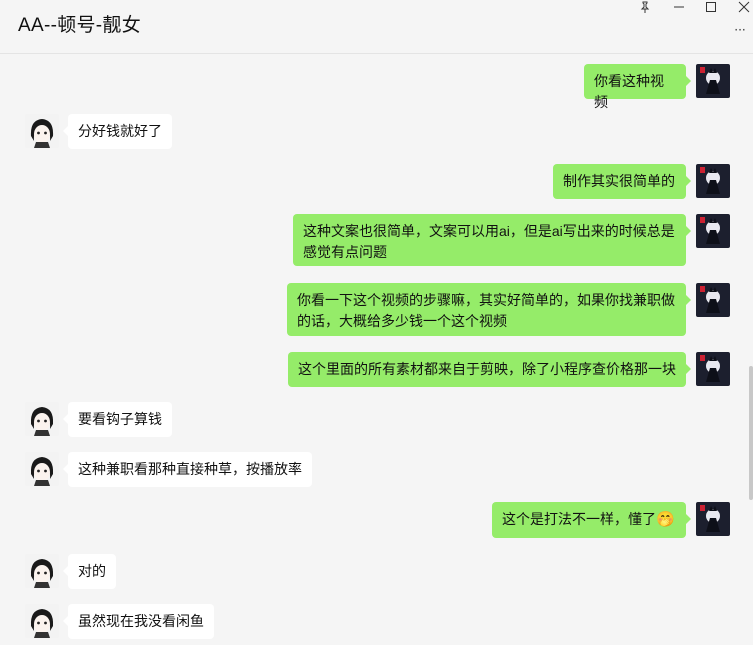  I want to click on message-text: 制作其实很简单的, so click(619, 181).